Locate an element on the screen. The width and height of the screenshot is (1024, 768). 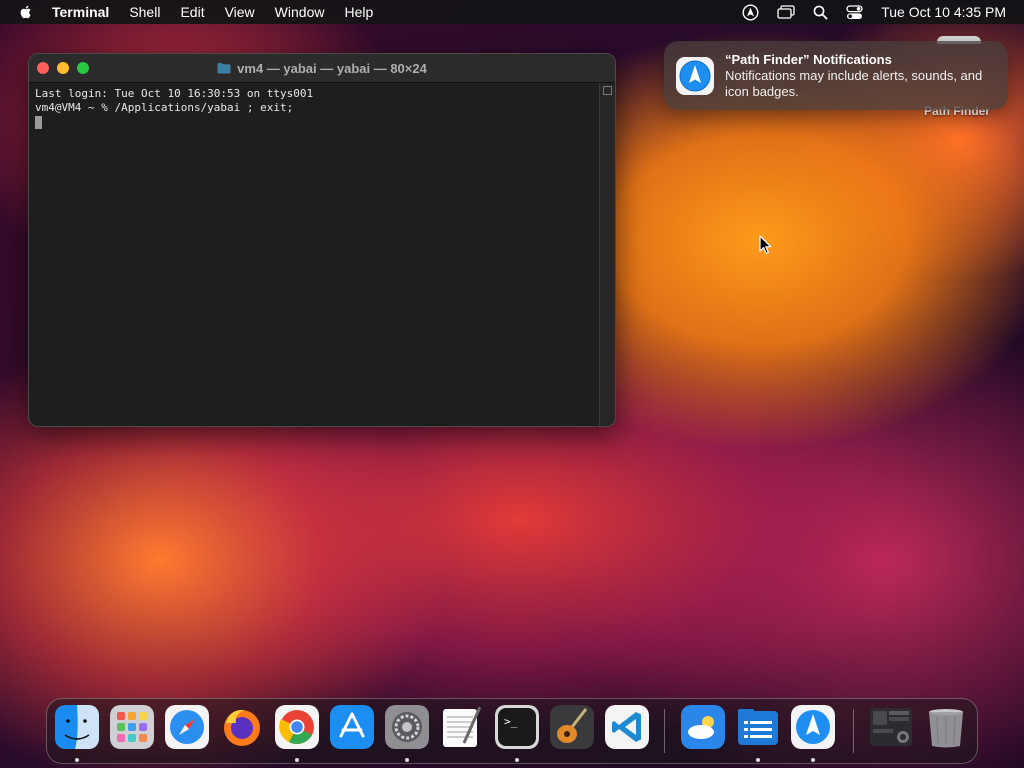
menu-edit: Edit is located at coordinates (192, 12).